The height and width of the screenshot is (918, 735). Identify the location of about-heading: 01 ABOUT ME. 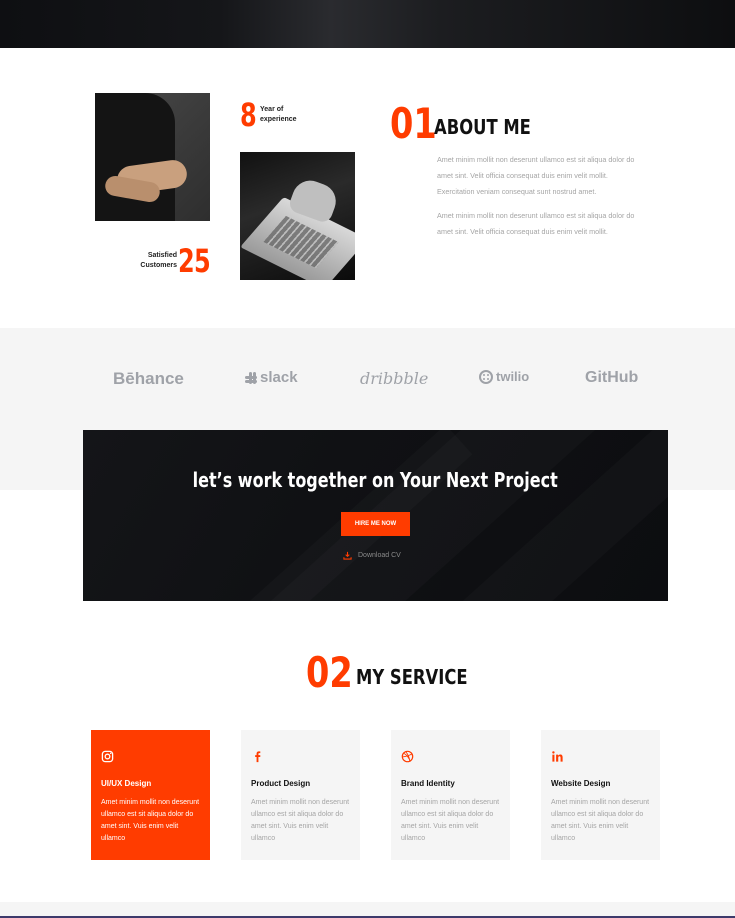
(471, 124).